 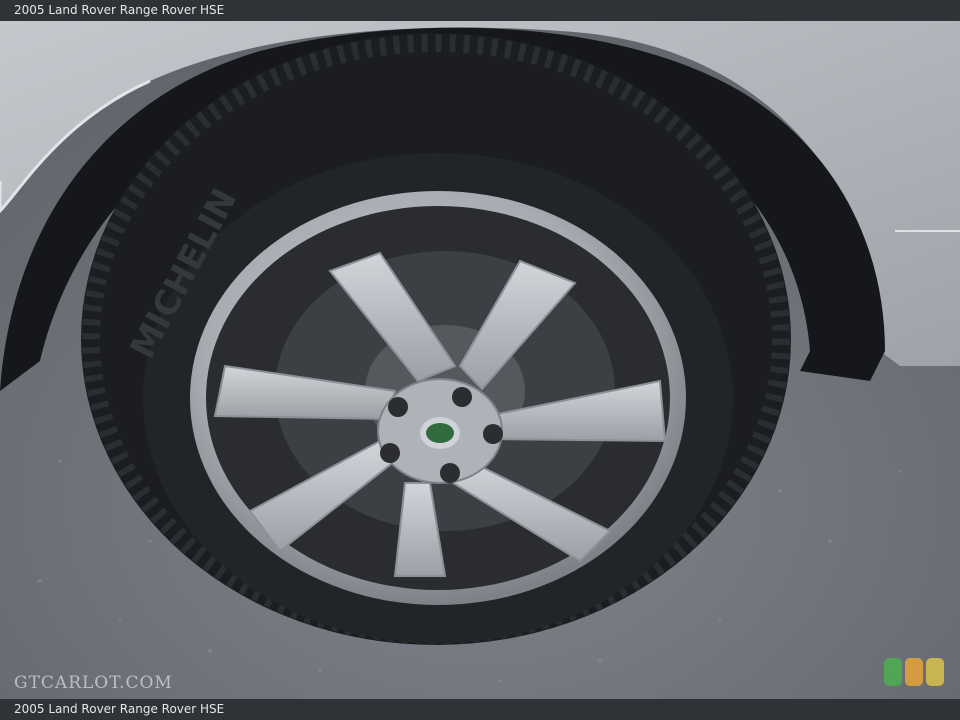 I want to click on land-rover-logo-icon, so click(x=440, y=433).